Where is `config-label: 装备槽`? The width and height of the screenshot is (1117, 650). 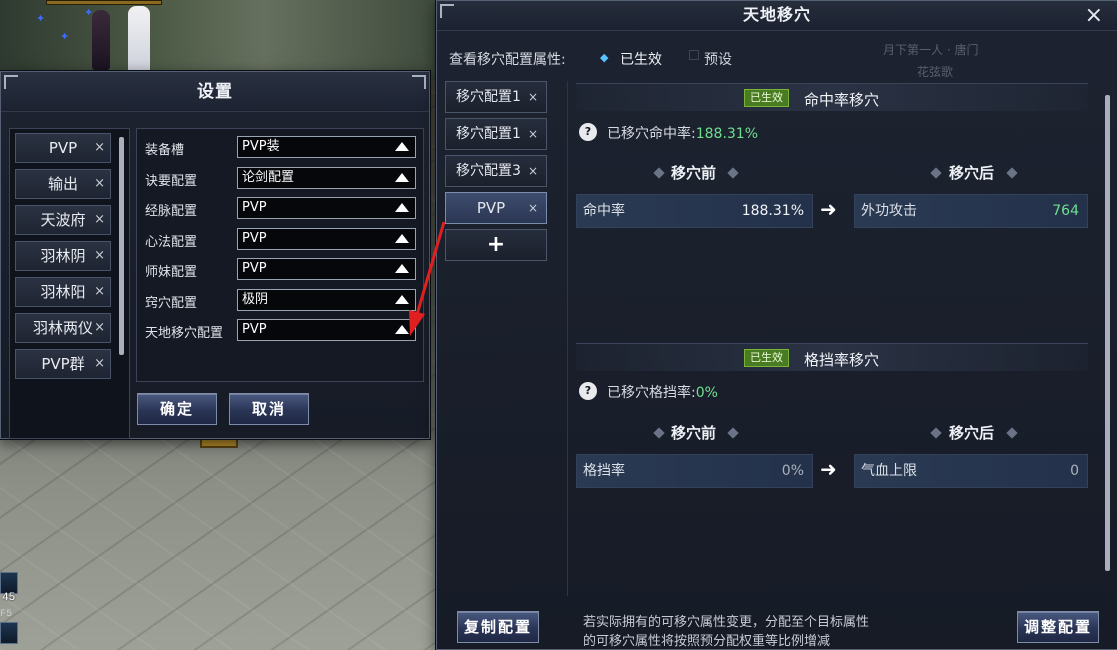
config-label: 装备槽 is located at coordinates (165, 150).